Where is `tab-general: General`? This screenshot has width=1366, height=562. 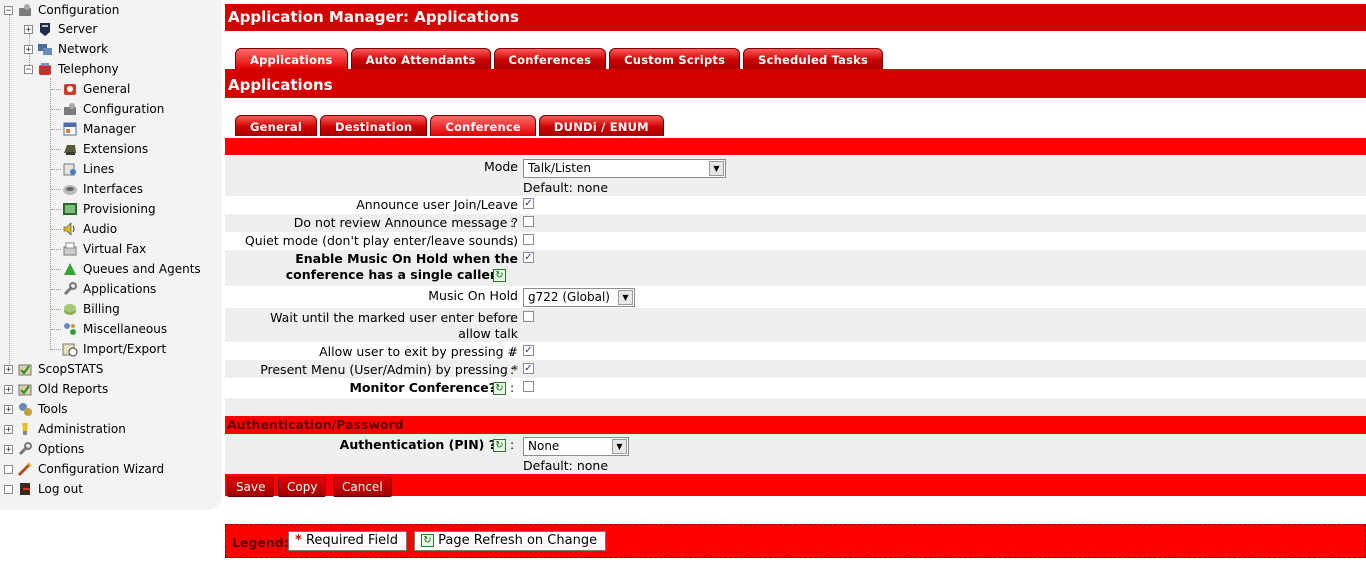
tab-general: General is located at coordinates (276, 125).